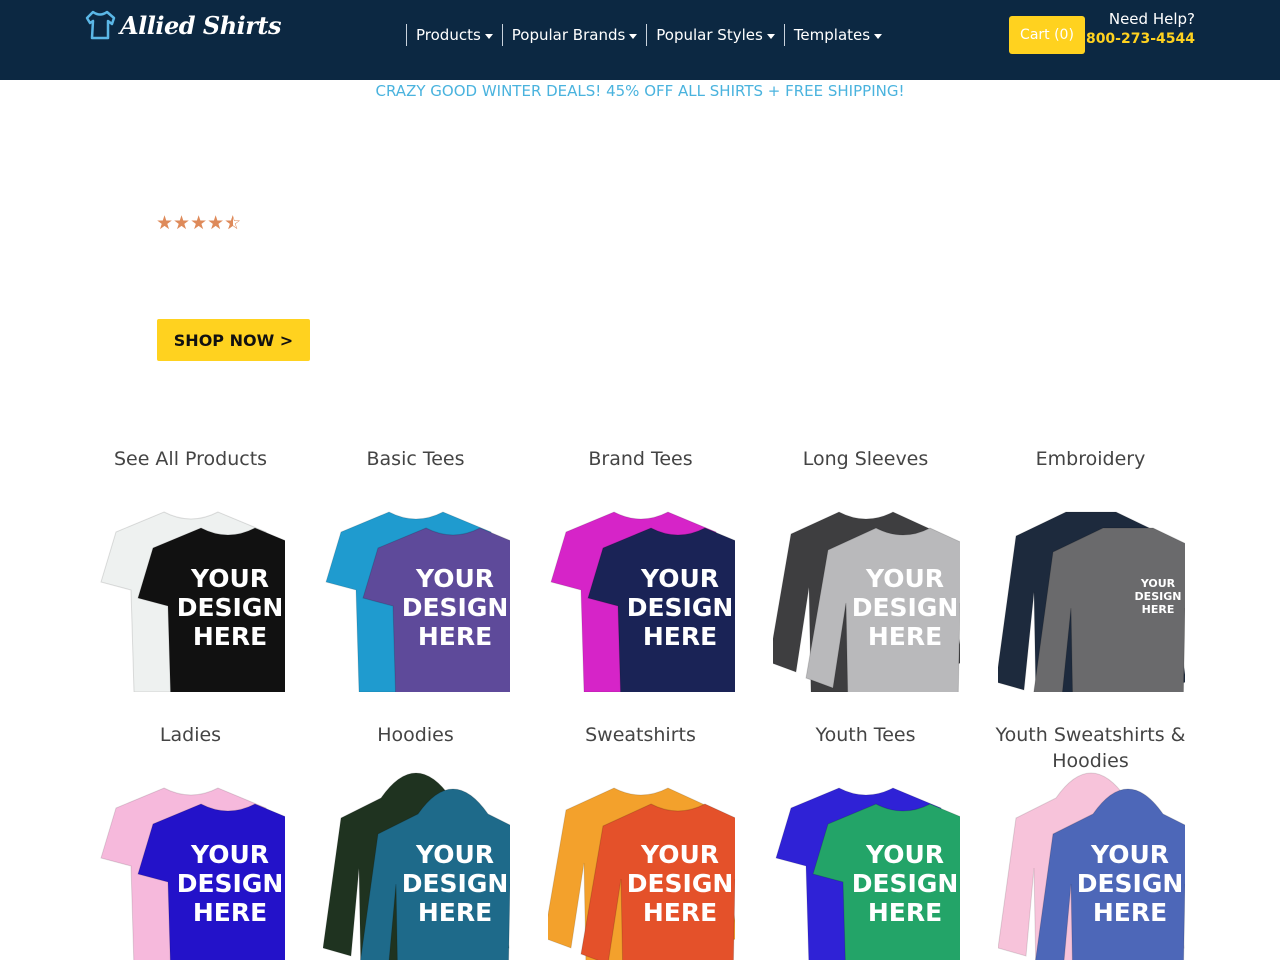  What do you see at coordinates (1047, 35) in the screenshot?
I see `cart-button: Cart (0)` at bounding box center [1047, 35].